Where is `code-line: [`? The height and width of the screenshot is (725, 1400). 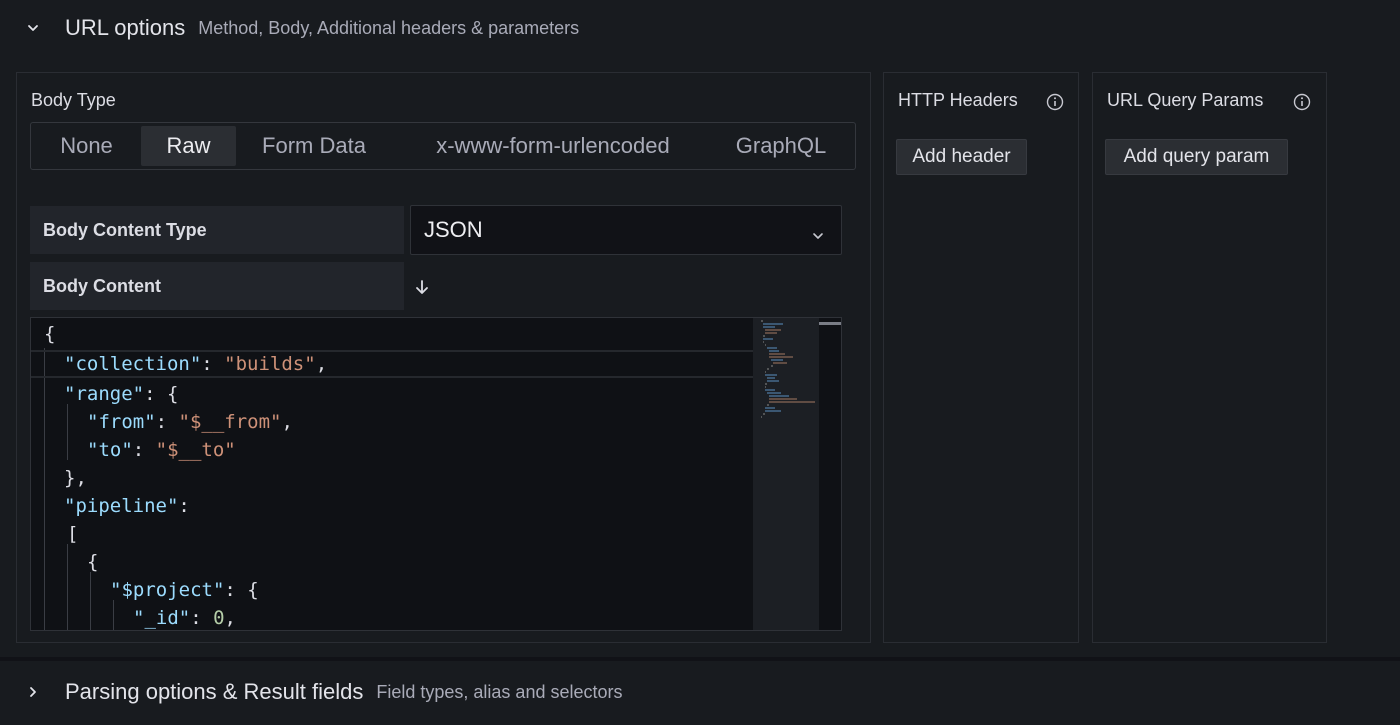
code-line: [ is located at coordinates (73, 534).